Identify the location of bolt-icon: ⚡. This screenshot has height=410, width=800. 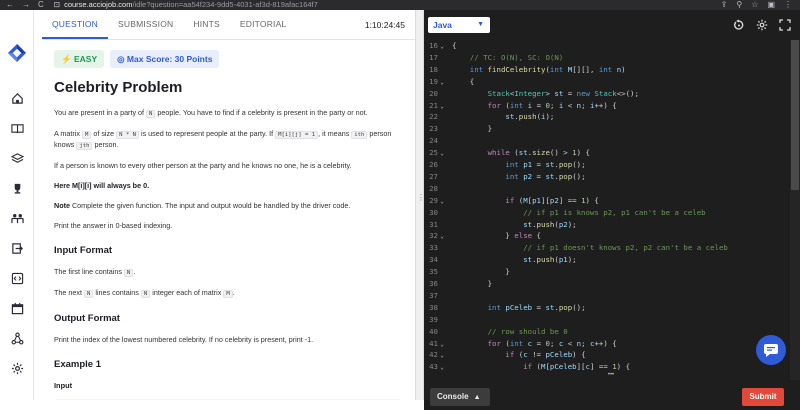
(66, 59).